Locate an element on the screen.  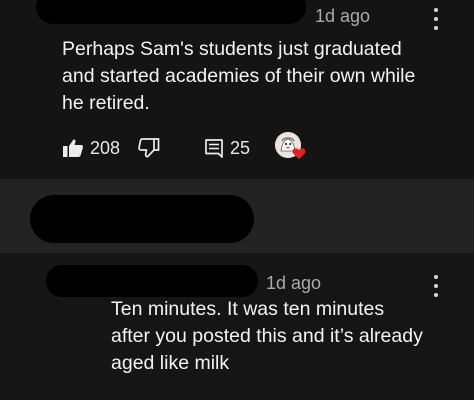
reply-menu-button is located at coordinates (436, 286).